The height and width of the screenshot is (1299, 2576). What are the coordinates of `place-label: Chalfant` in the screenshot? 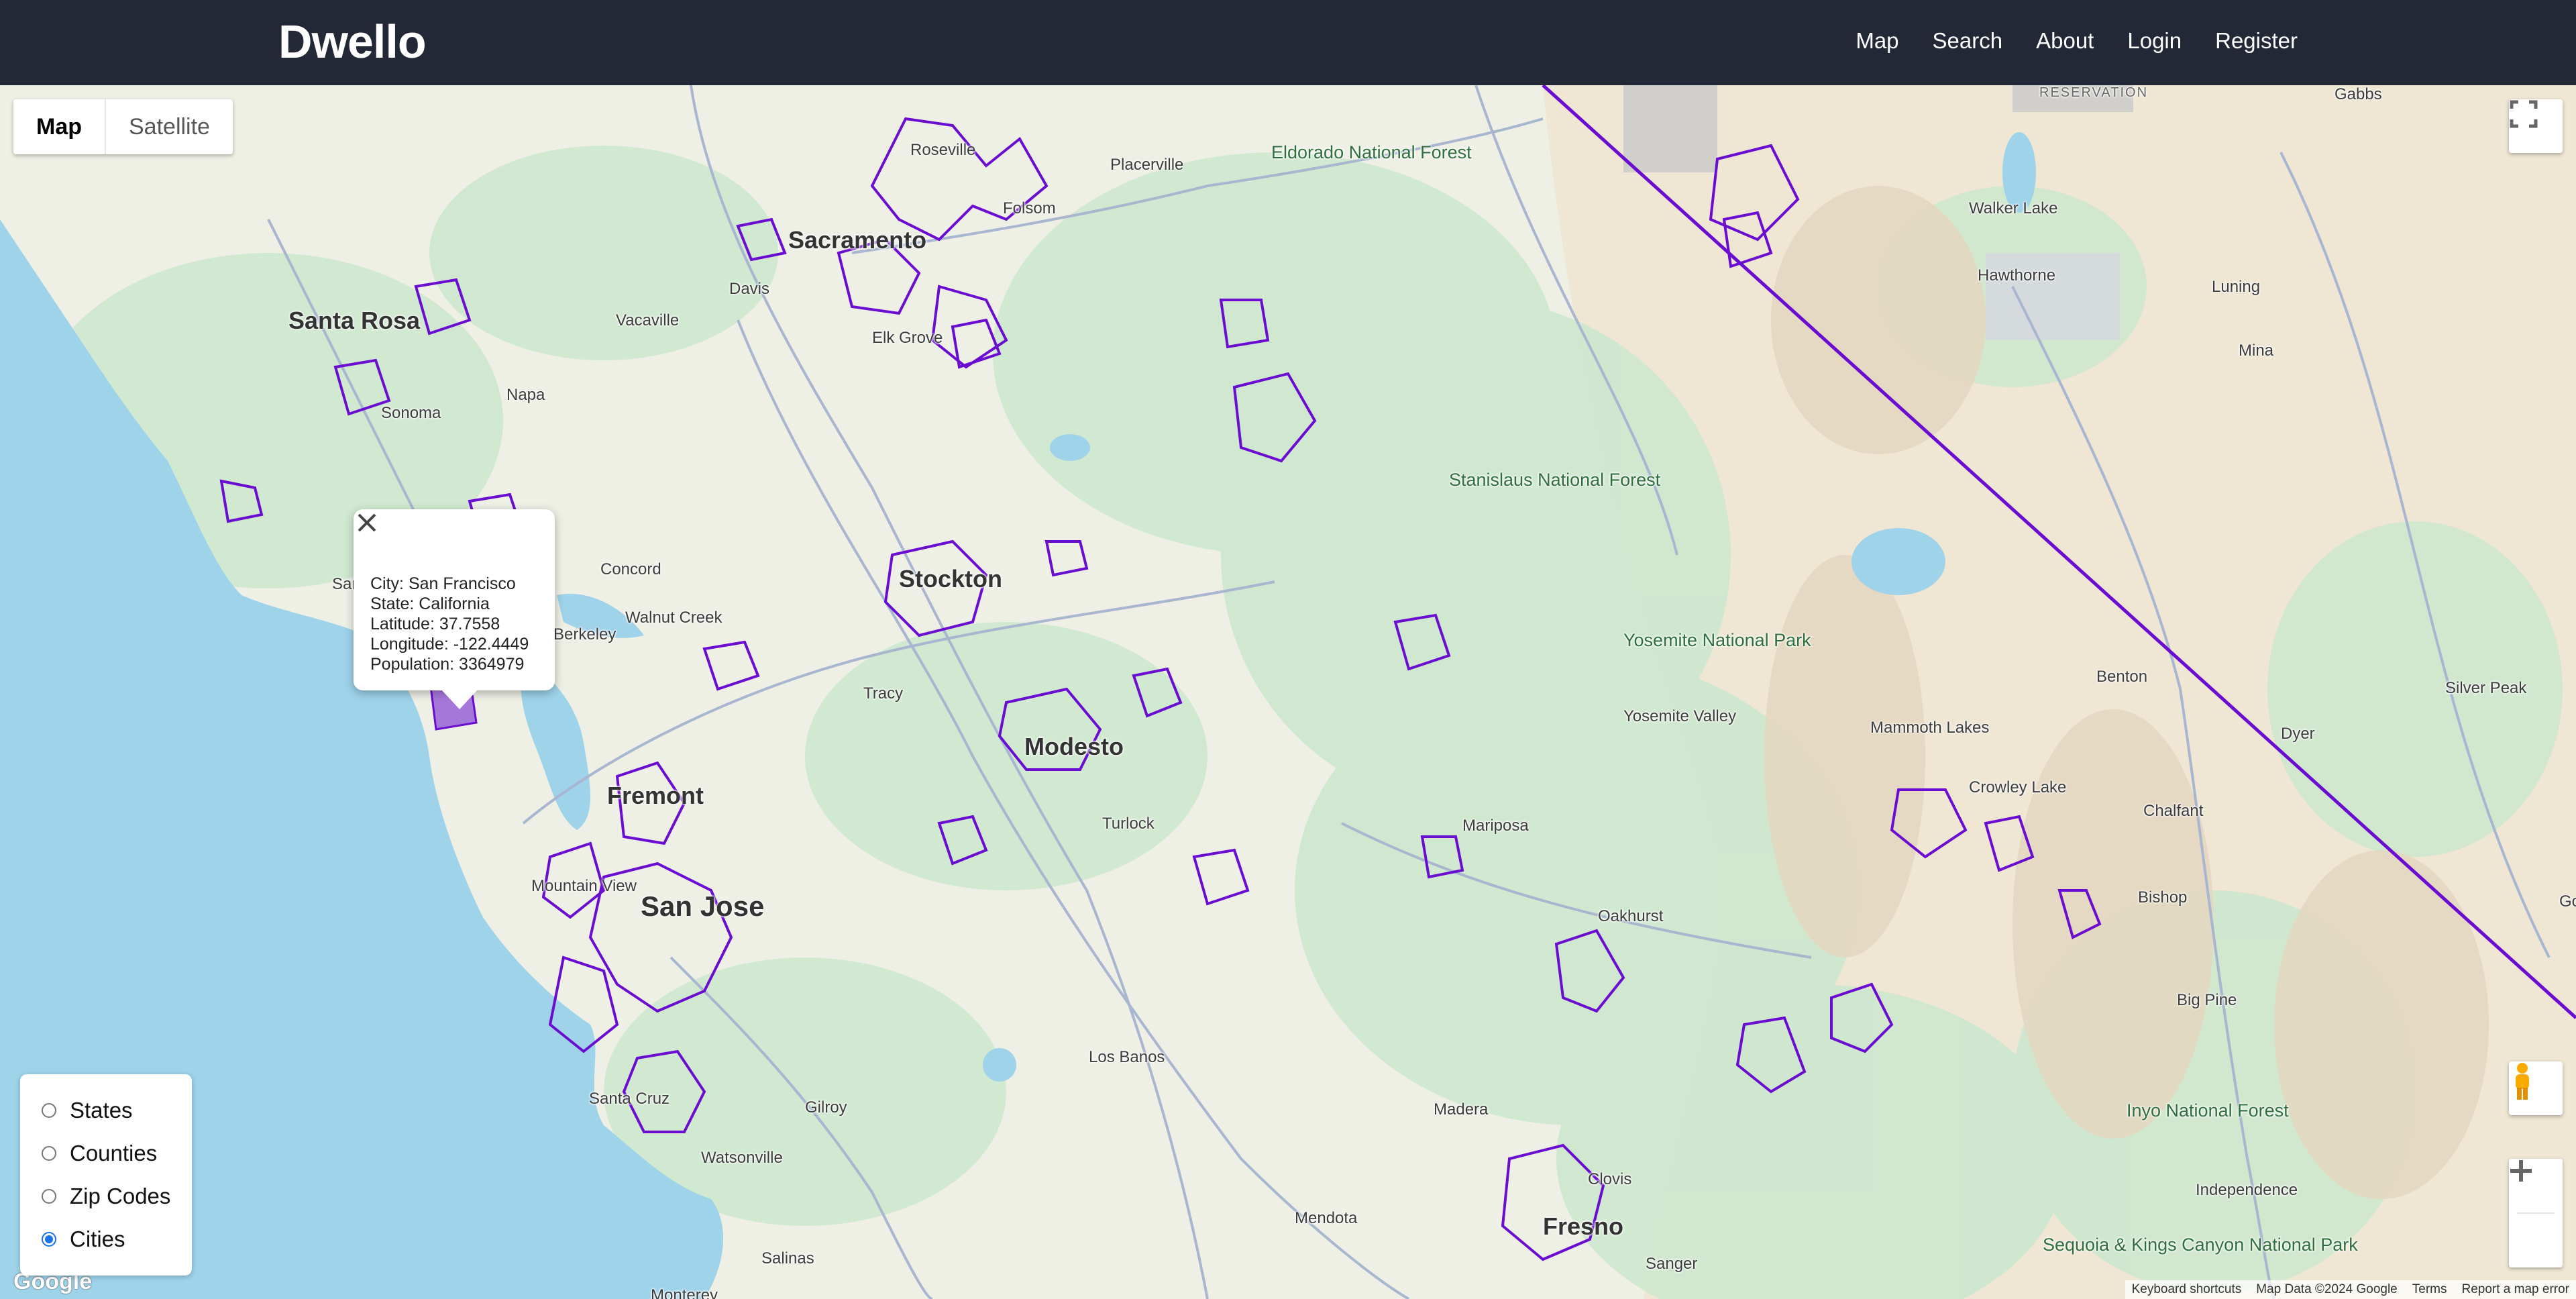 It's located at (2173, 811).